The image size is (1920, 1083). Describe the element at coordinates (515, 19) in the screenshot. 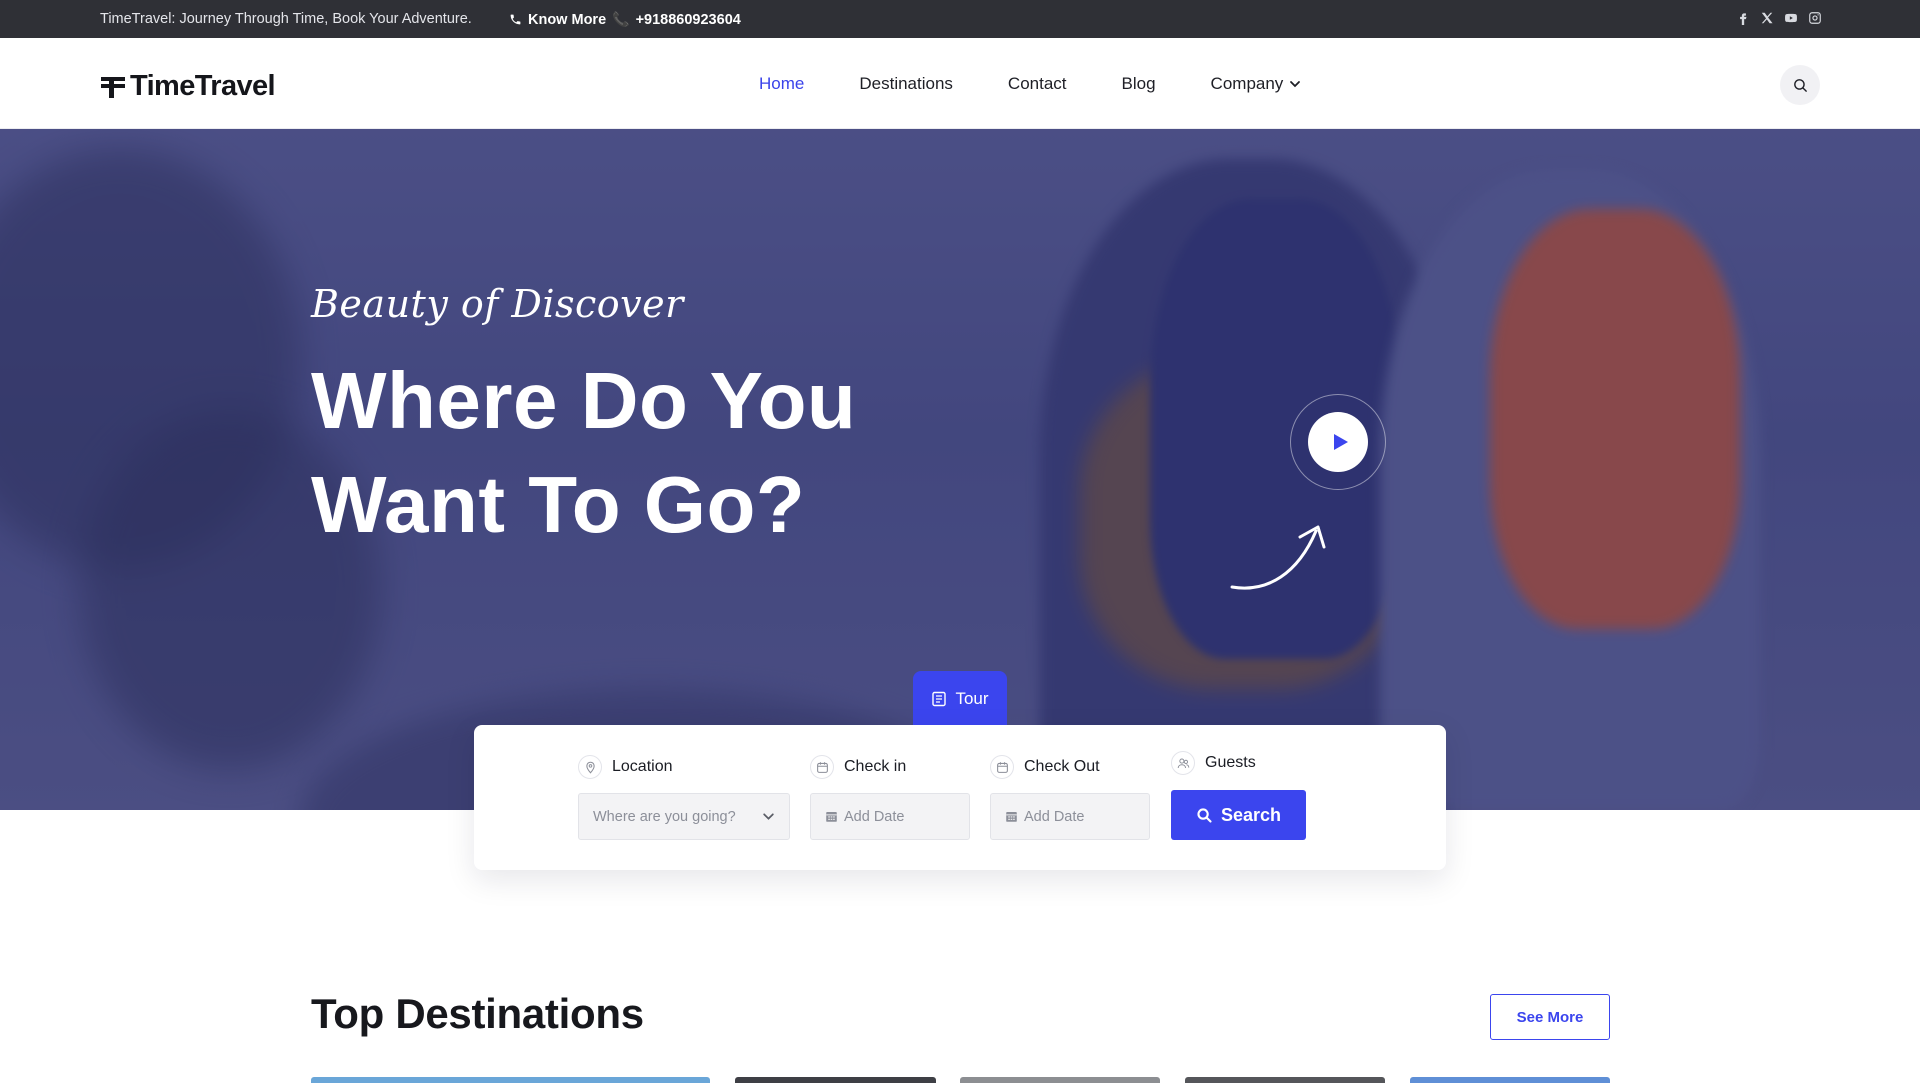

I see `phone-icon` at that location.